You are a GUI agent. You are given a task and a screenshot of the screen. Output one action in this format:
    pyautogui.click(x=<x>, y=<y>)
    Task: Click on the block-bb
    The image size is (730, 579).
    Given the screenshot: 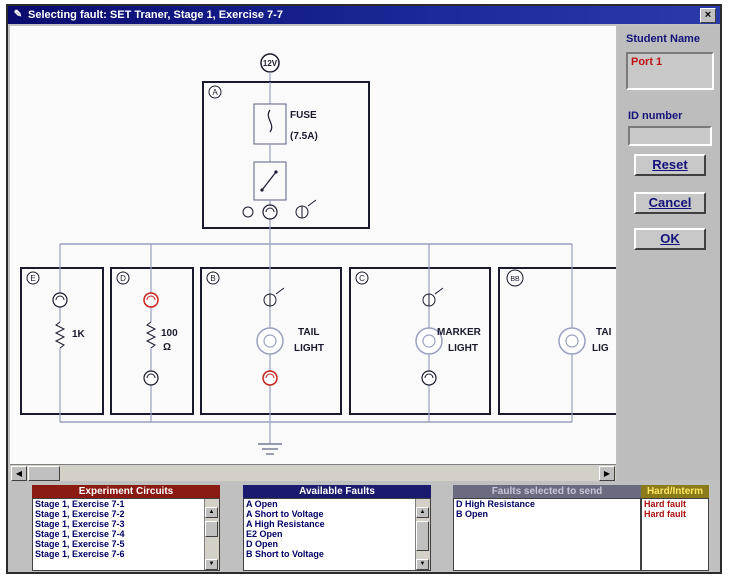 What is the action you would take?
    pyautogui.click(x=557, y=341)
    